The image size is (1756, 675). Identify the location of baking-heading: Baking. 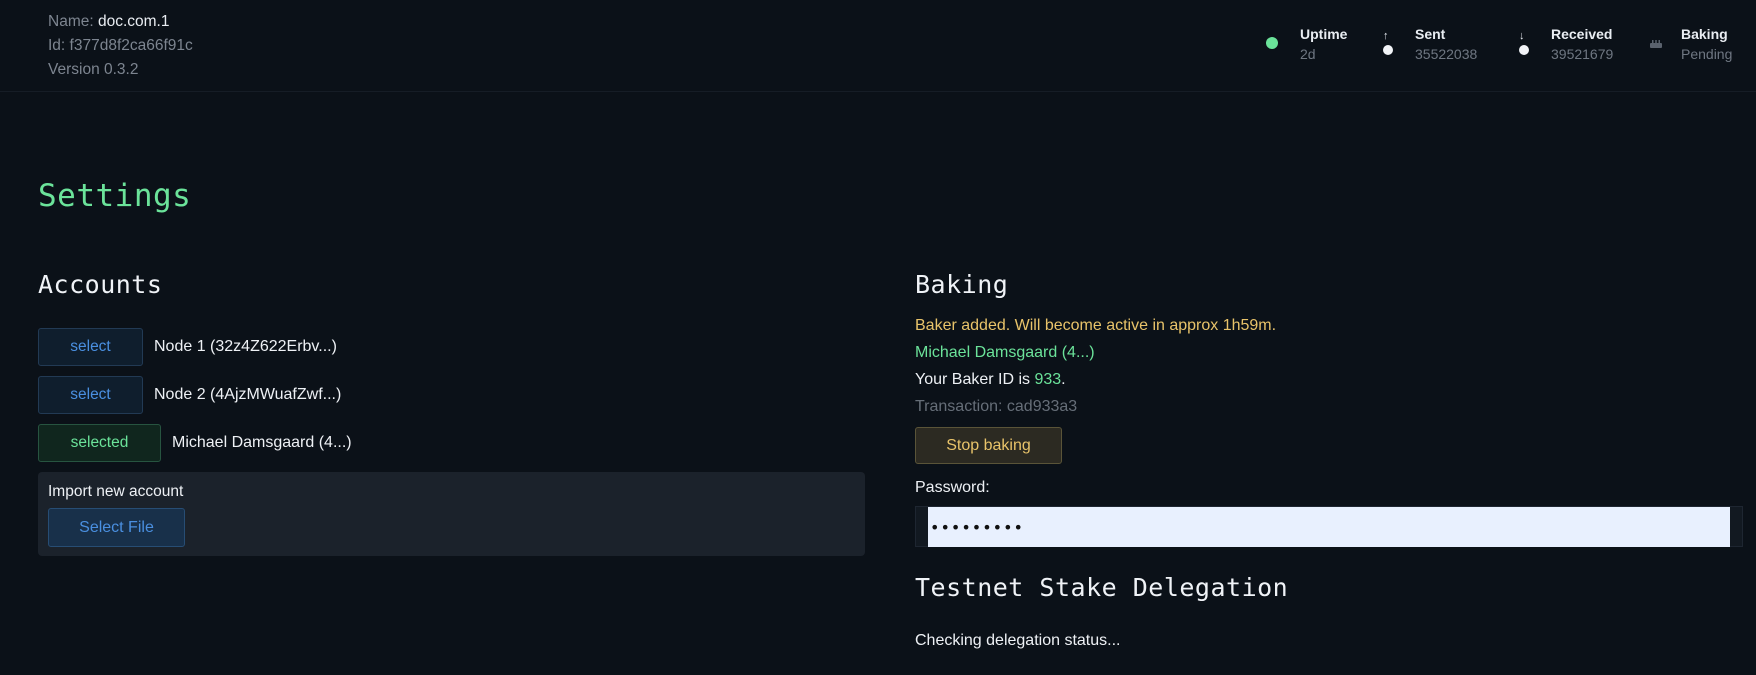
(962, 284).